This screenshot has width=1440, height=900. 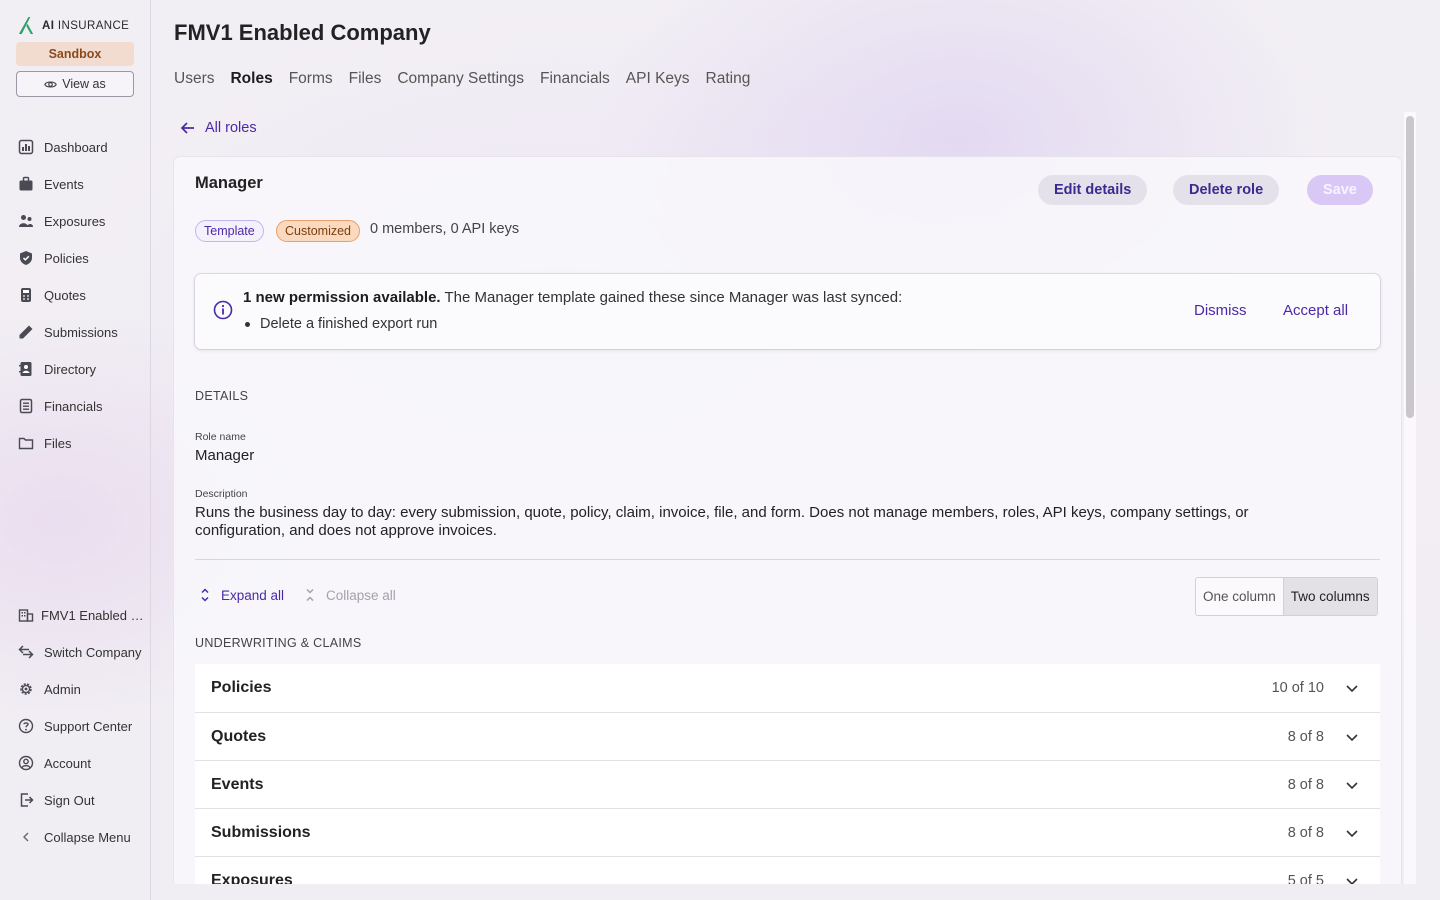 What do you see at coordinates (26, 652) in the screenshot?
I see `switch-icon` at bounding box center [26, 652].